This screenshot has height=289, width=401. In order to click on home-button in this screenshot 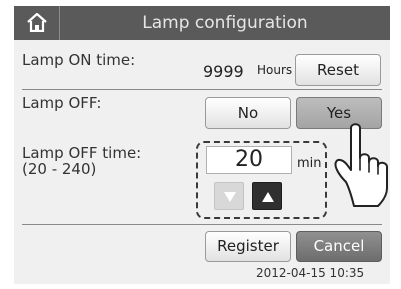, I will do `click(37, 23)`.